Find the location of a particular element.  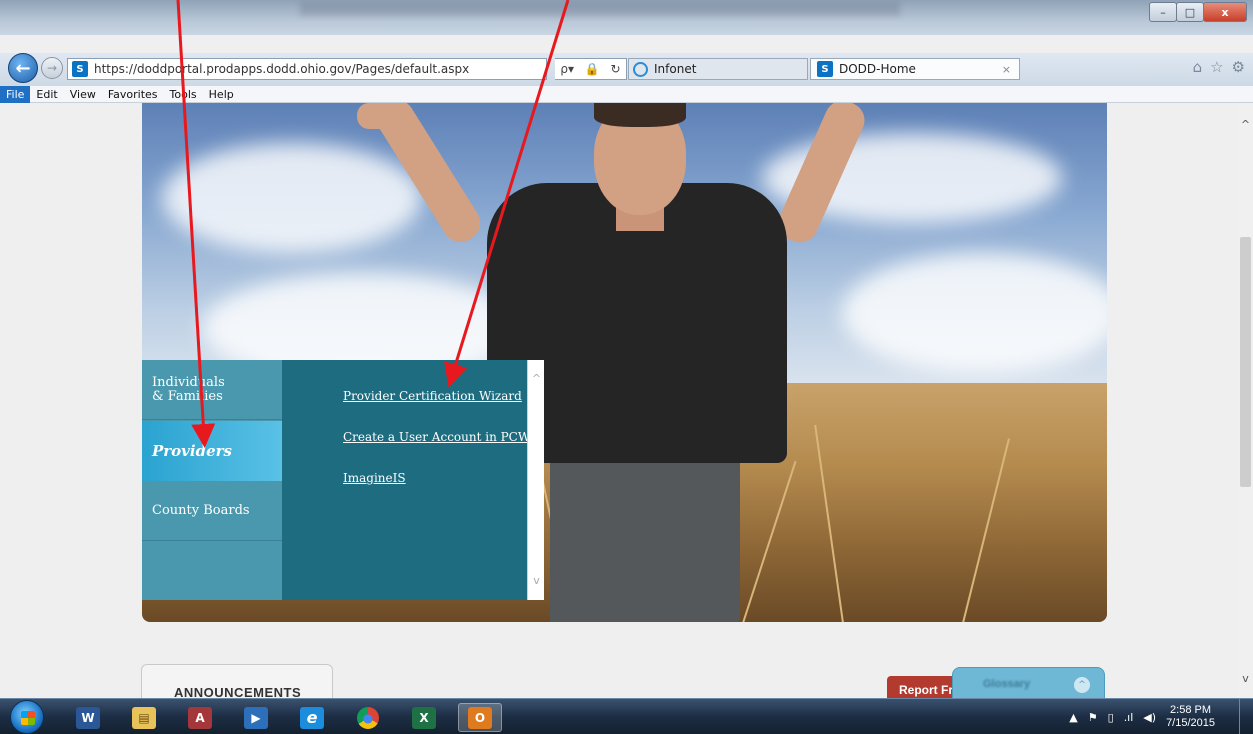

forward-button: → is located at coordinates (52, 68).